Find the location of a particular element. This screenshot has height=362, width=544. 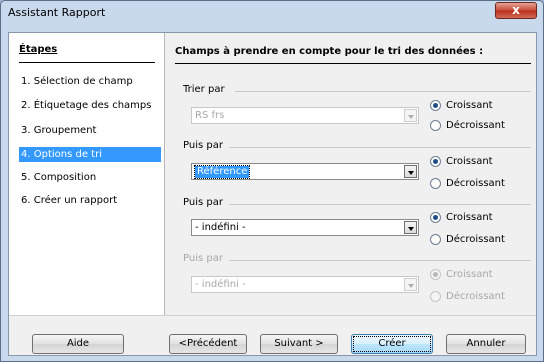

close-icon: x is located at coordinates (516, 10).